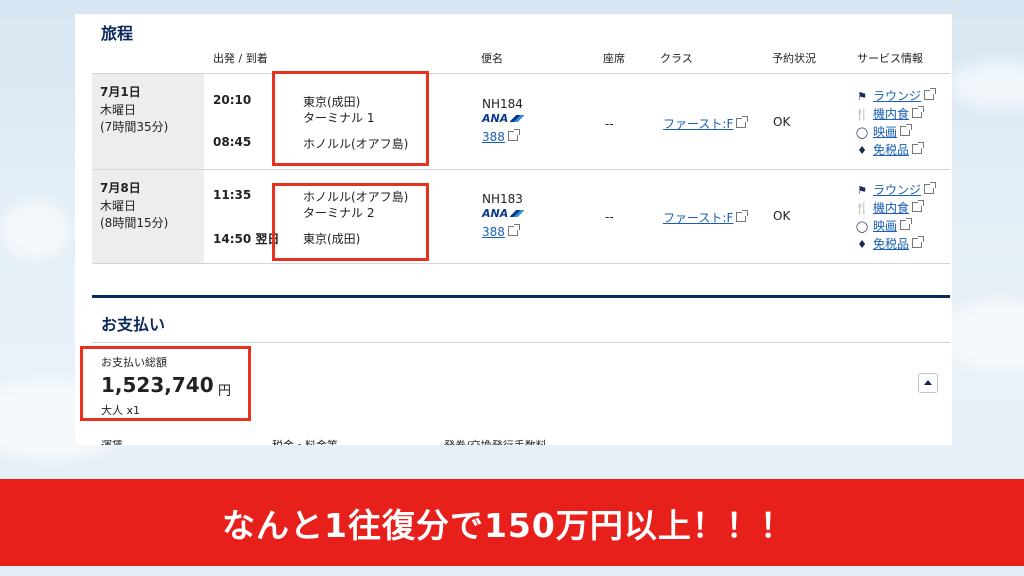  What do you see at coordinates (521, 296) in the screenshot?
I see `payment-divider` at bounding box center [521, 296].